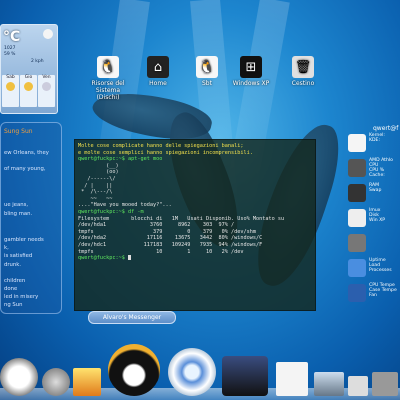  What do you see at coordinates (357, 193) in the screenshot?
I see `ram-icon` at bounding box center [357, 193].